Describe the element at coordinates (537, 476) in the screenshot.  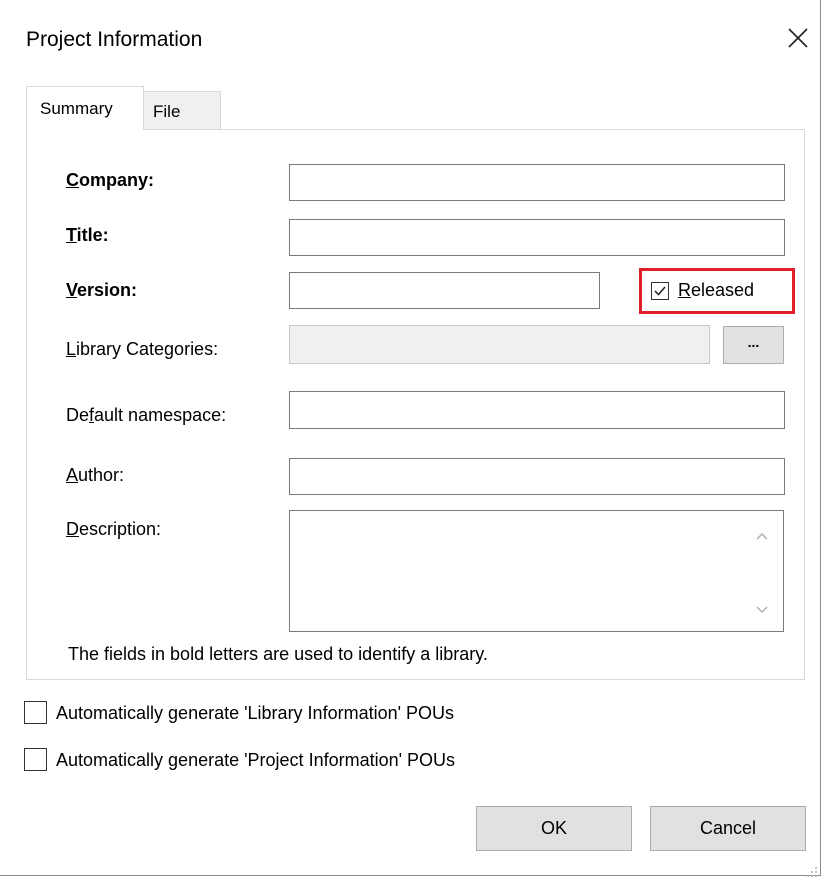
I see `author-input` at that location.